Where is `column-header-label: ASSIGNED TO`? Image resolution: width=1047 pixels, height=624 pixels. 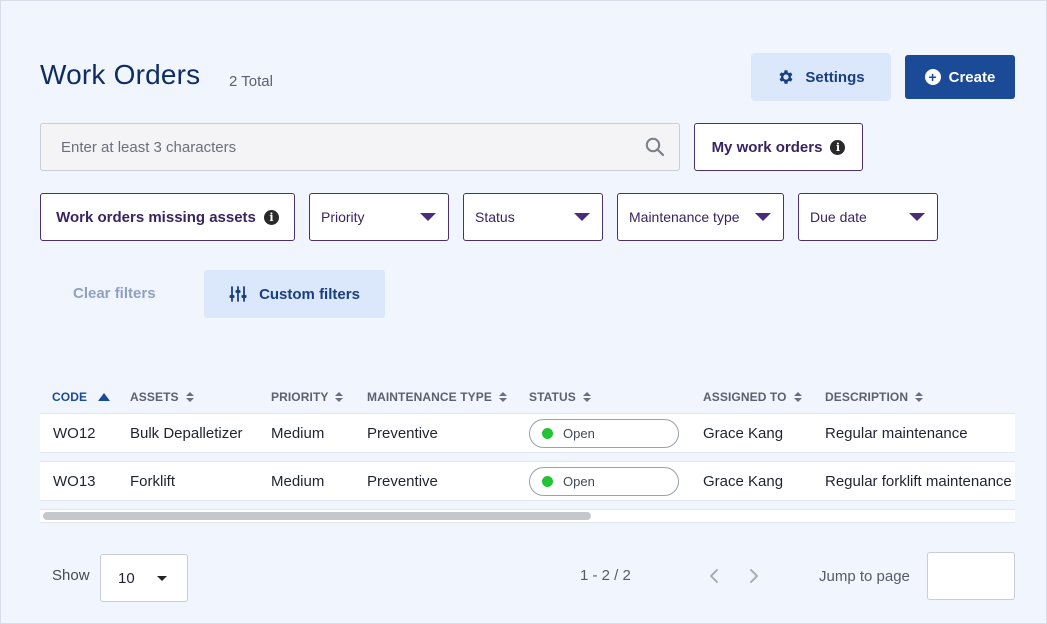 column-header-label: ASSIGNED TO is located at coordinates (745, 397).